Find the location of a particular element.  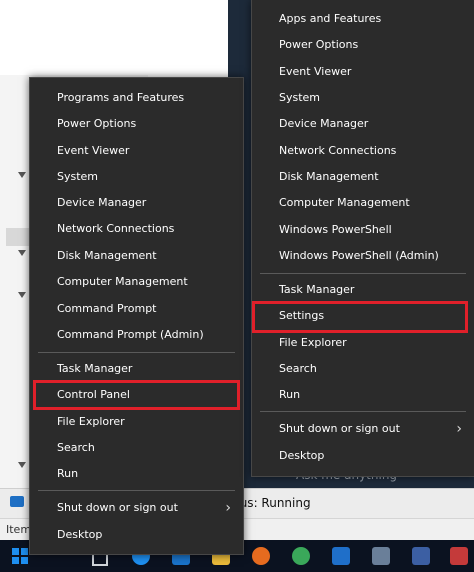

windows-start-icon is located at coordinates (20, 556).